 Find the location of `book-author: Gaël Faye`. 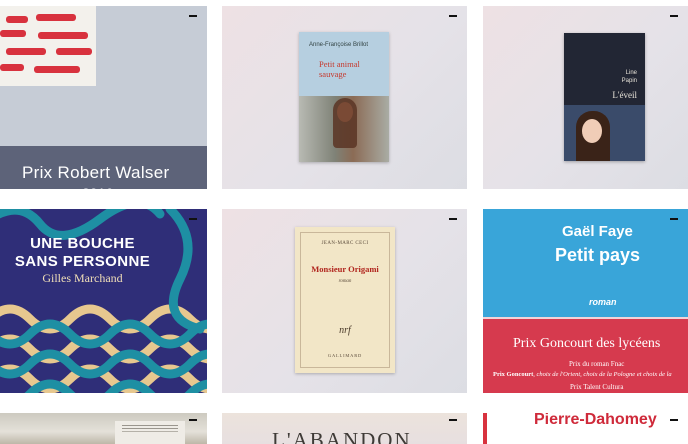

book-author: Gaël Faye is located at coordinates (597, 231).